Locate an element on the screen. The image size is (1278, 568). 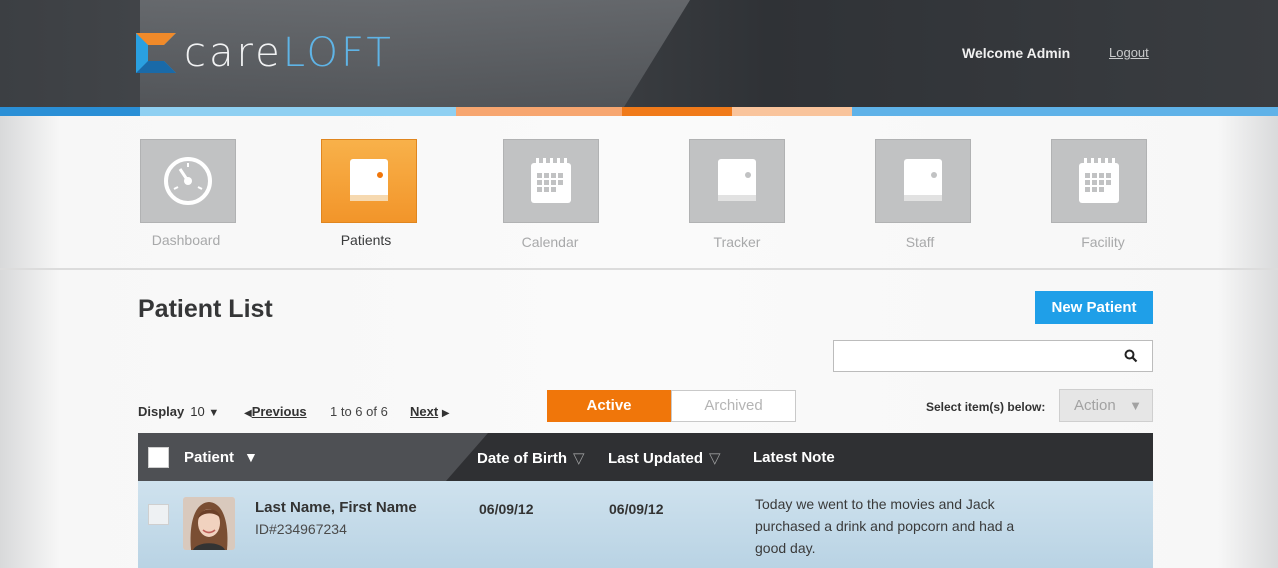
sort-down-icon: ▼ is located at coordinates (251, 457).